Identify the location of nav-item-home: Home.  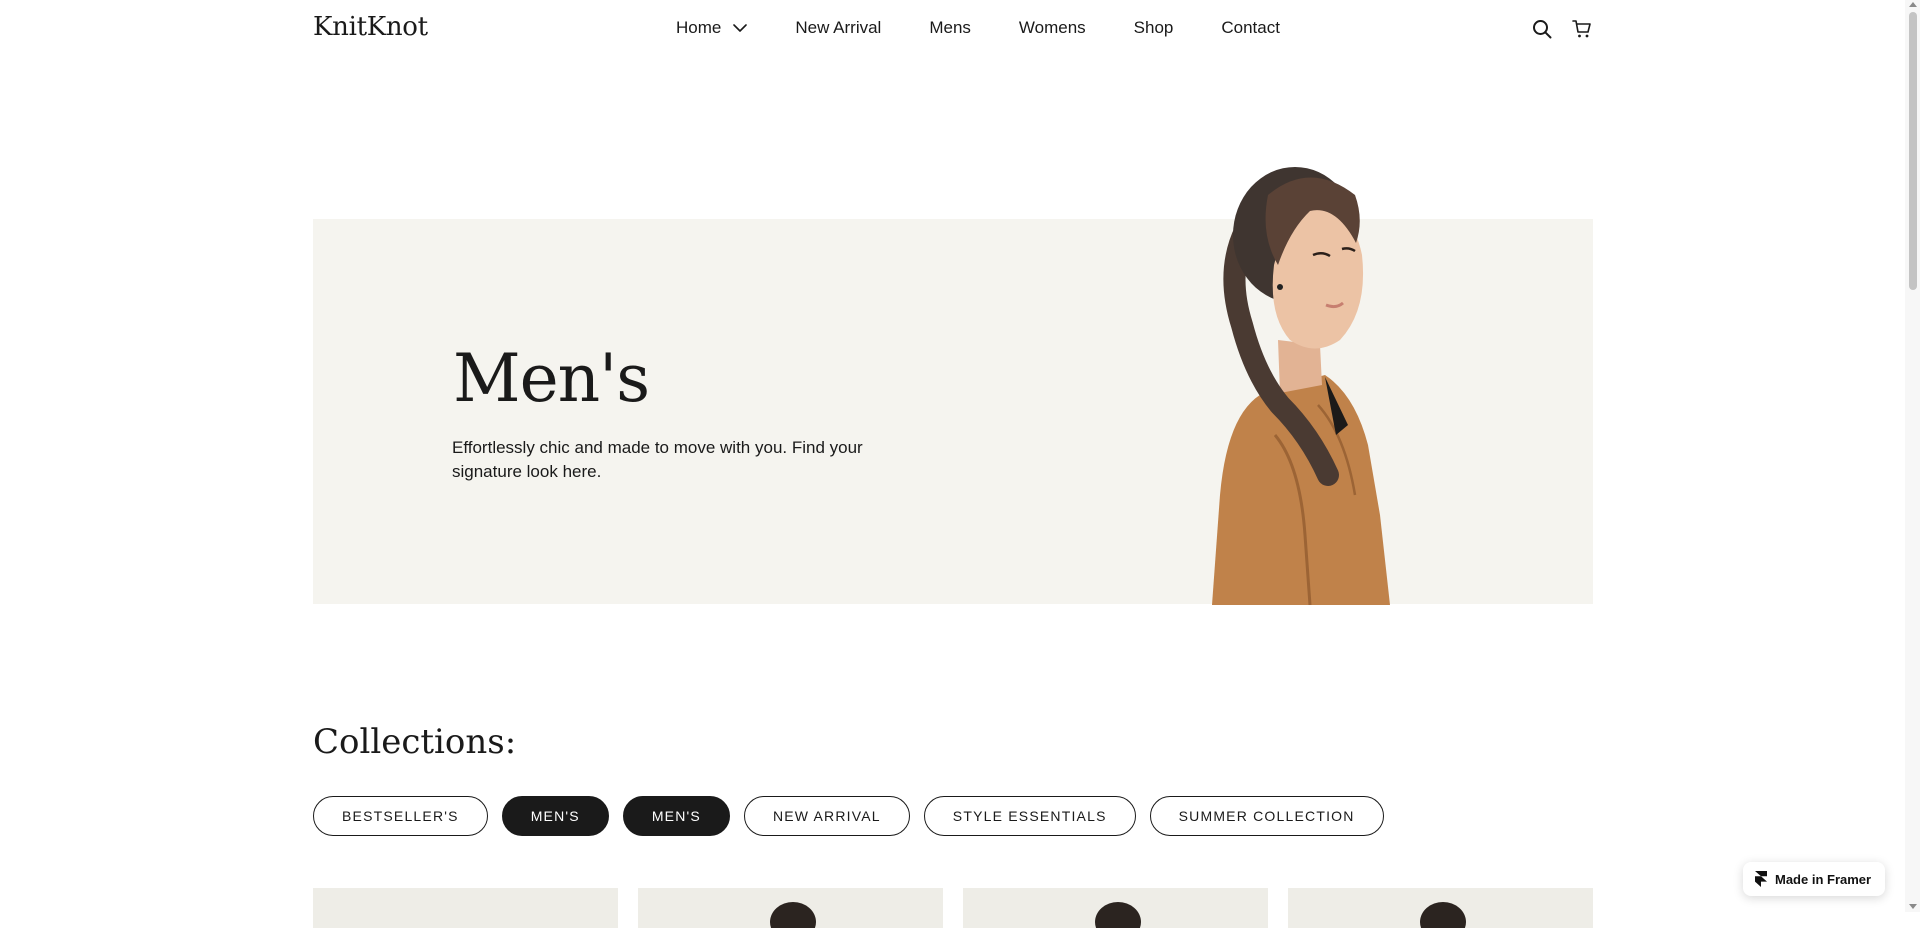
(712, 28).